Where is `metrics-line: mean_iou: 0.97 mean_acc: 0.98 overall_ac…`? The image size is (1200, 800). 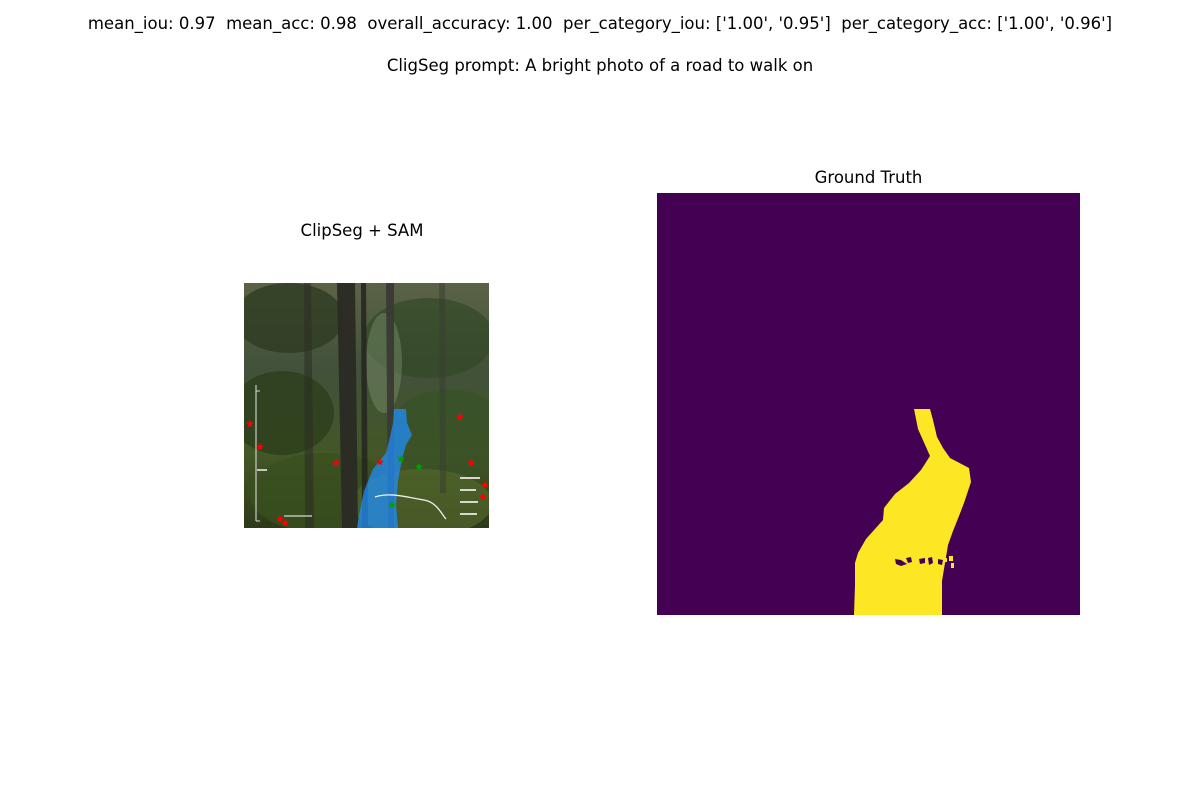
metrics-line: mean_iou: 0.97 mean_acc: 0.98 overall_ac… is located at coordinates (600, 23).